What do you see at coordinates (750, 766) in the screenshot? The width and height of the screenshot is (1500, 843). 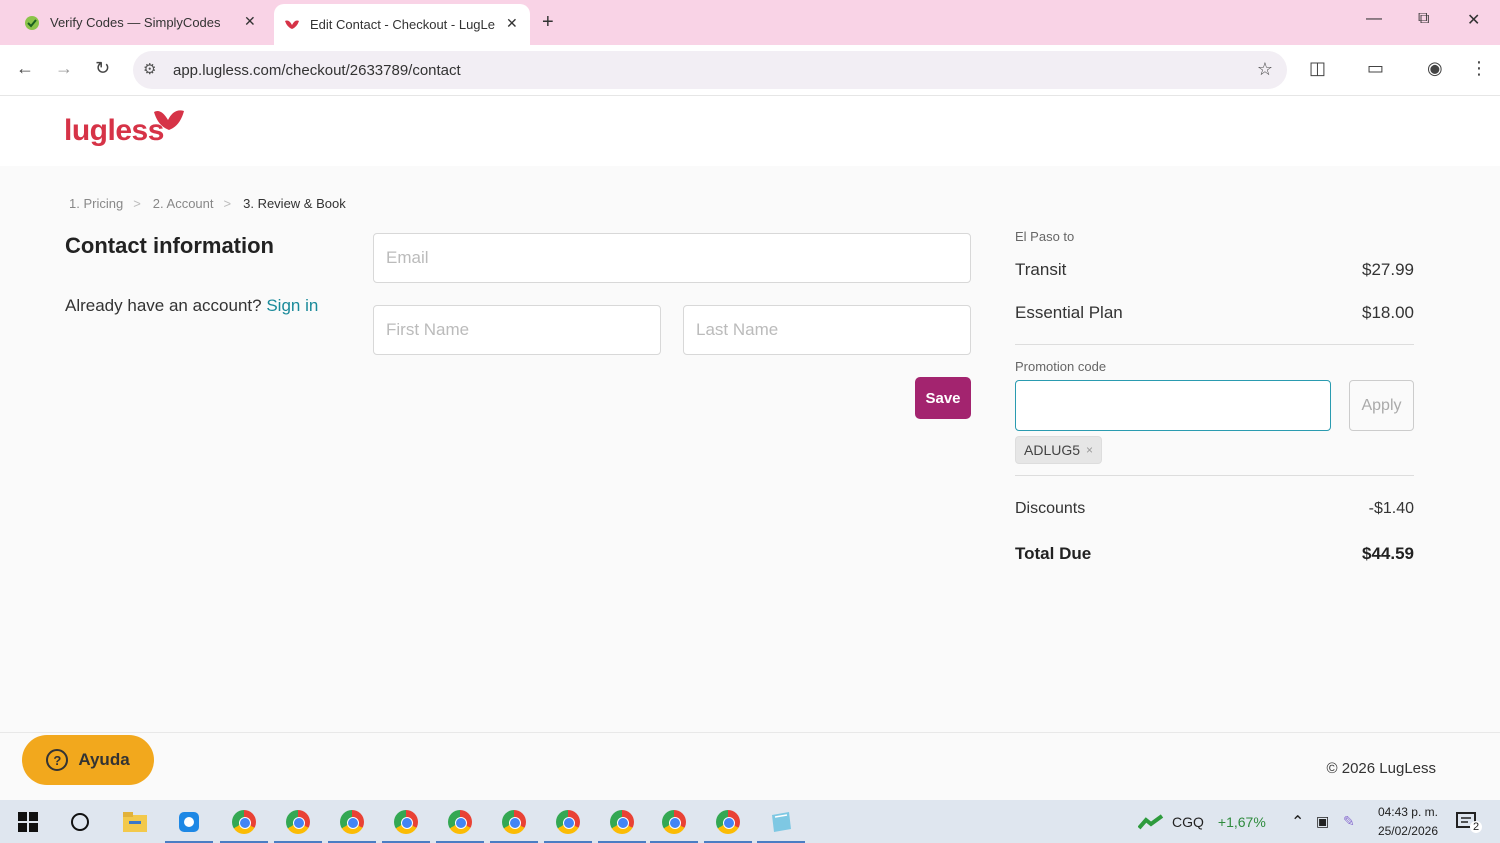 I see `site-footer: ? Ayuda © 2026 LugLess` at bounding box center [750, 766].